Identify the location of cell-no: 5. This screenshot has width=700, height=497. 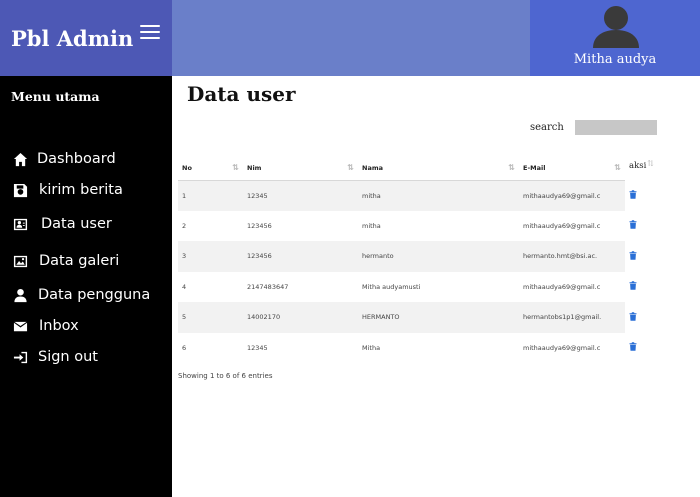
(210, 317).